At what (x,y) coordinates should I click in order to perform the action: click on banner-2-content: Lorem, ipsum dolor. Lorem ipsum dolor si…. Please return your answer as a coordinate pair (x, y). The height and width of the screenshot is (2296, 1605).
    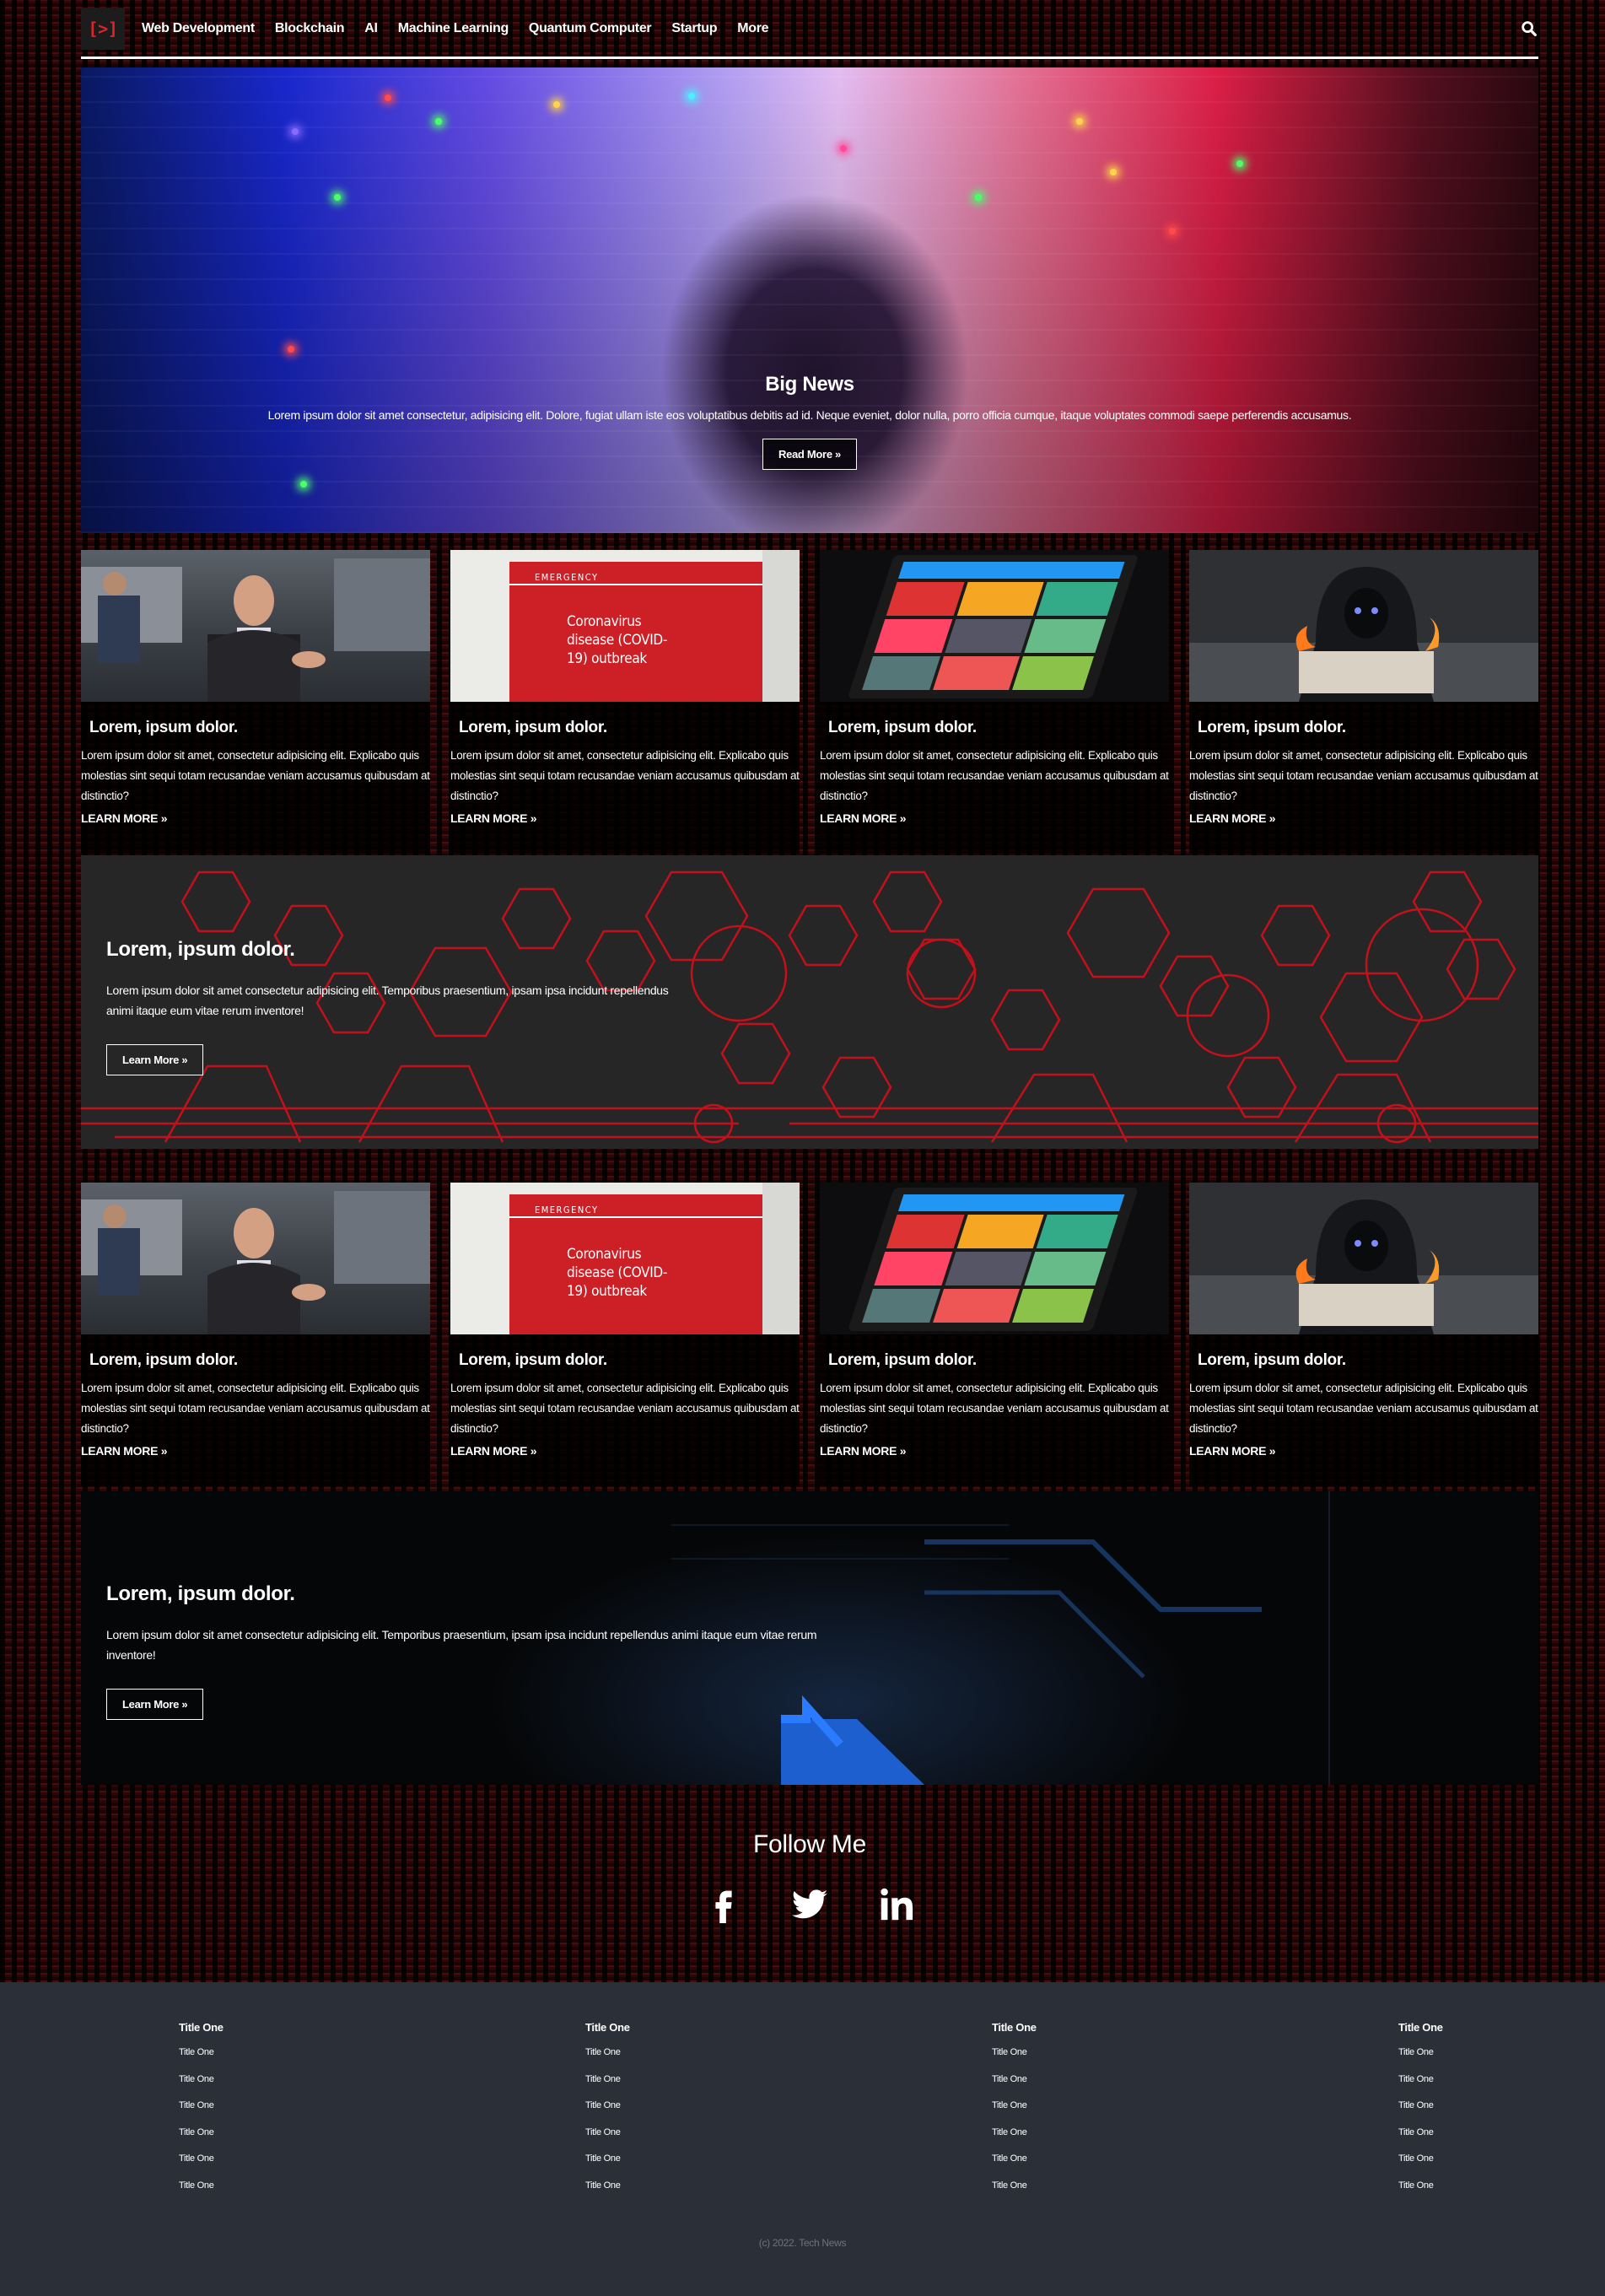
    Looking at the image, I should click on (485, 1651).